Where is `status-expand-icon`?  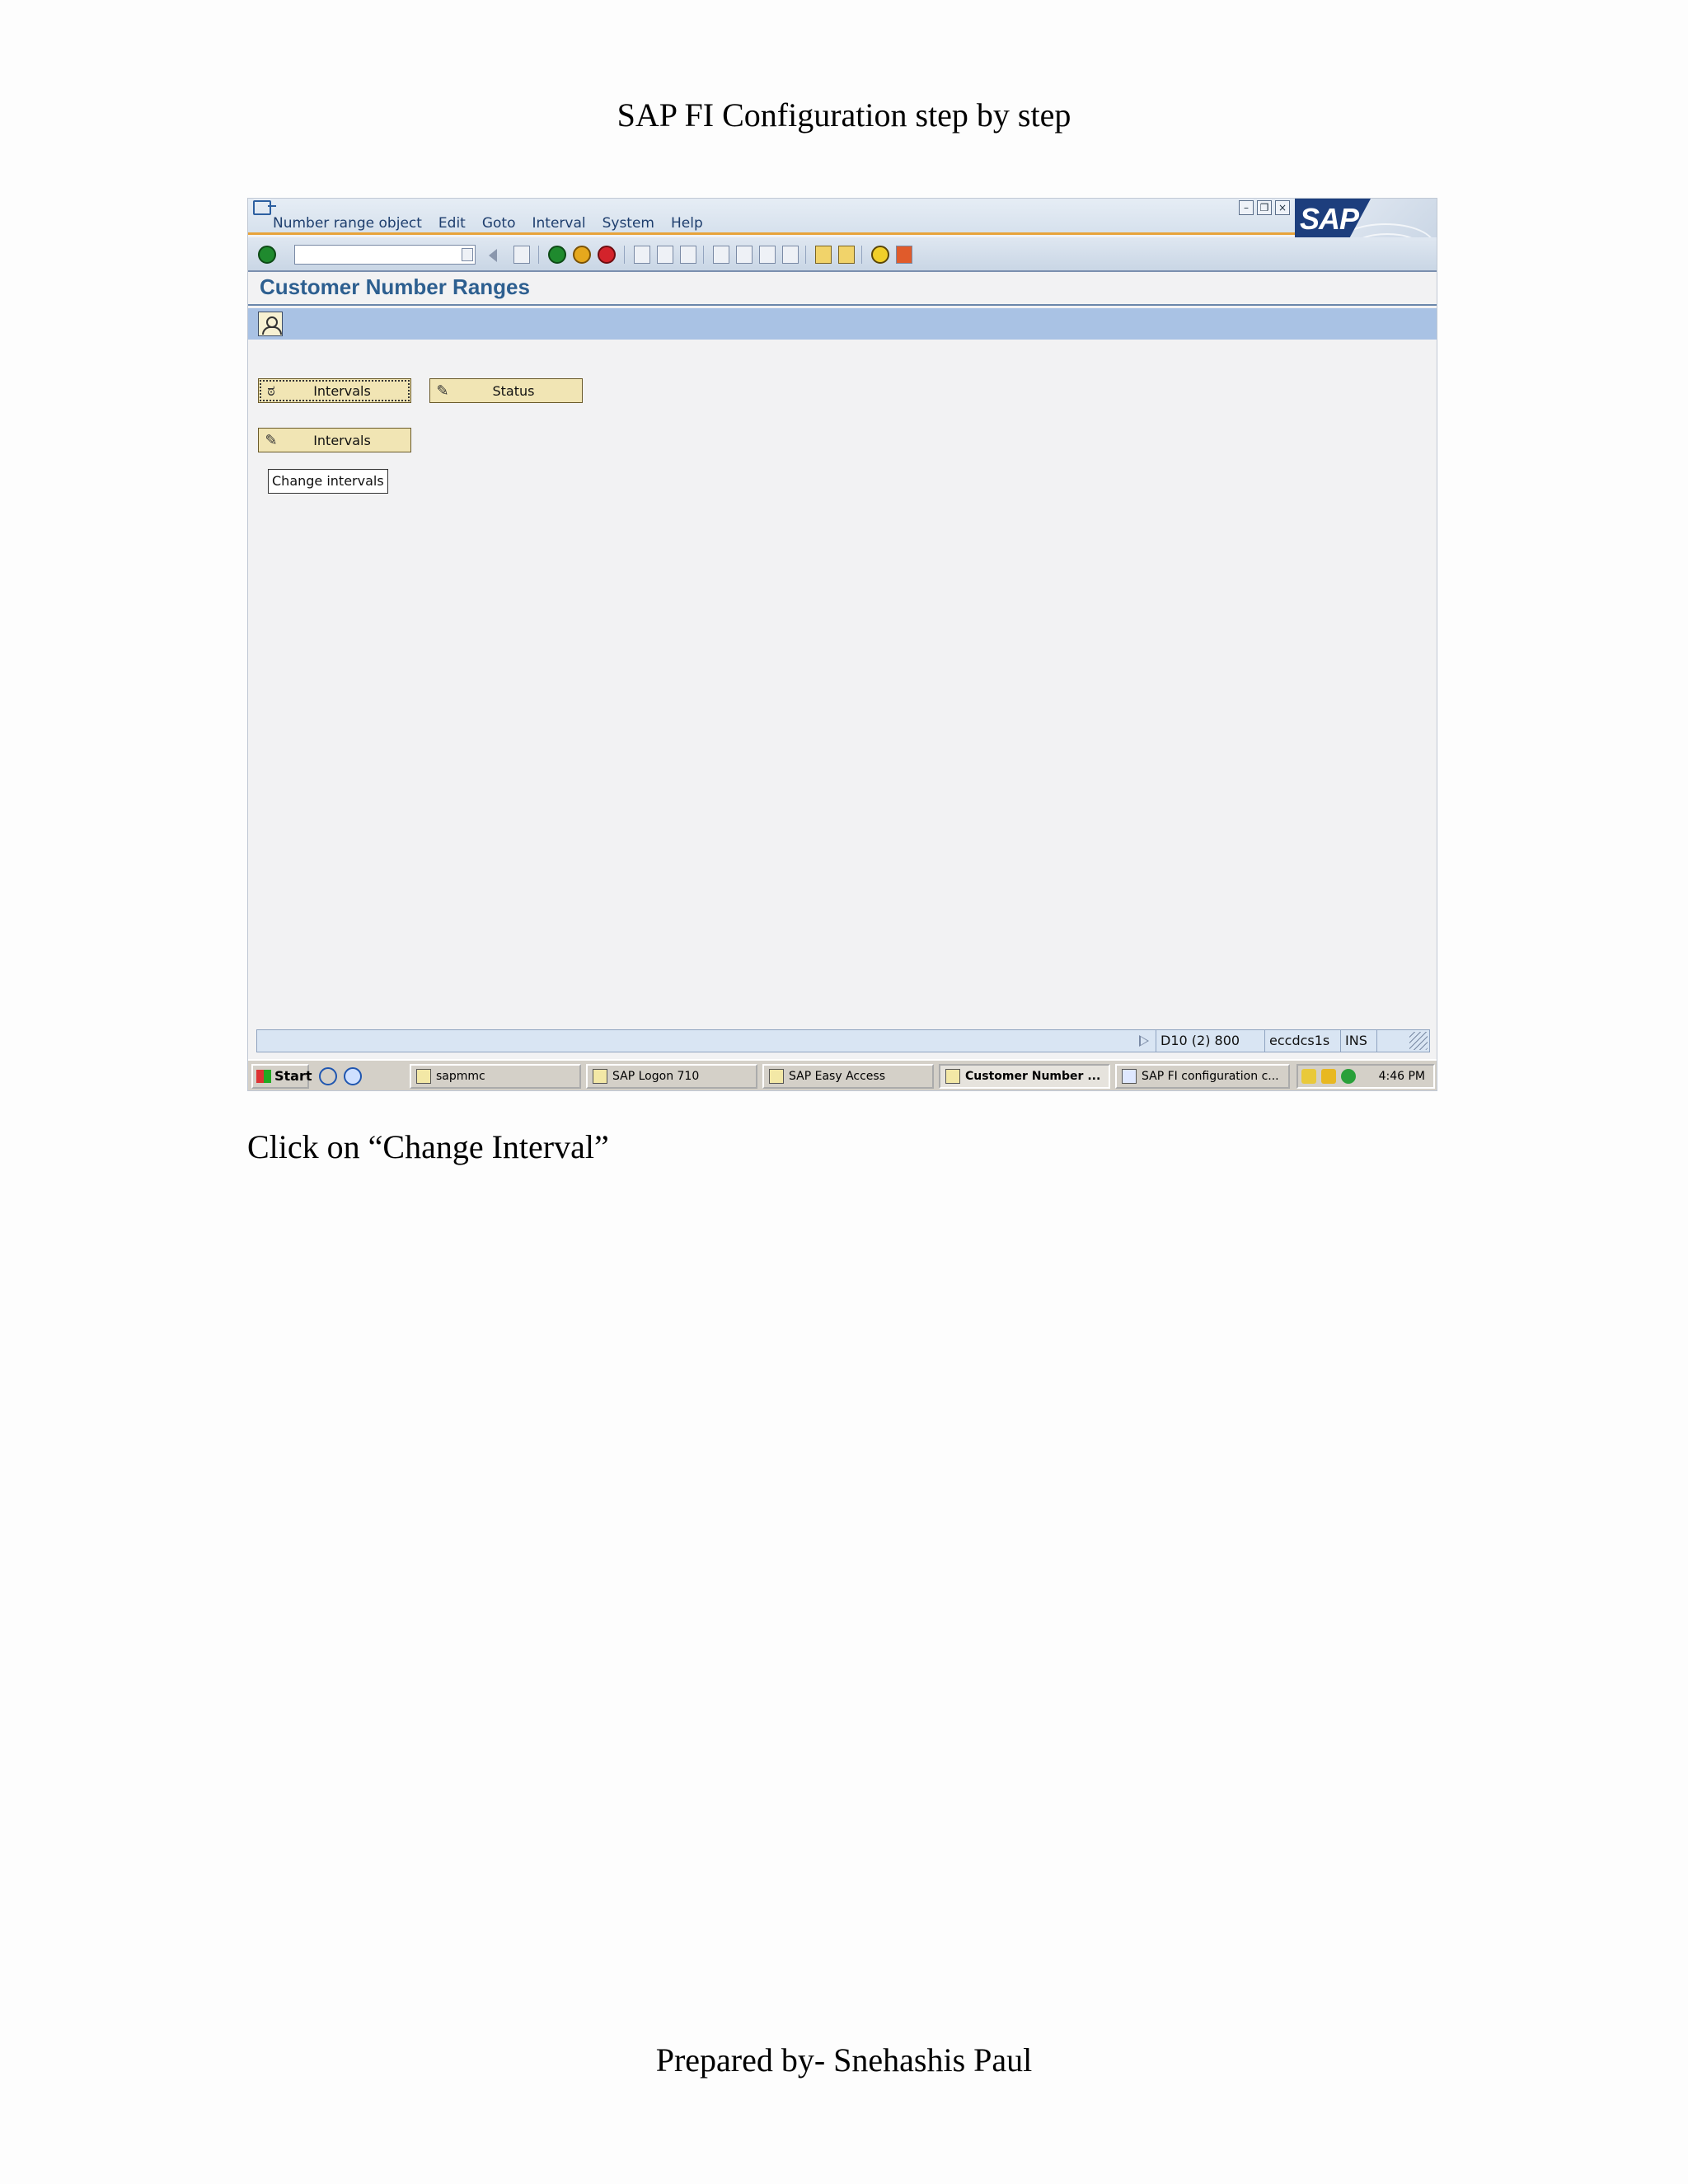
status-expand-icon is located at coordinates (1144, 1041).